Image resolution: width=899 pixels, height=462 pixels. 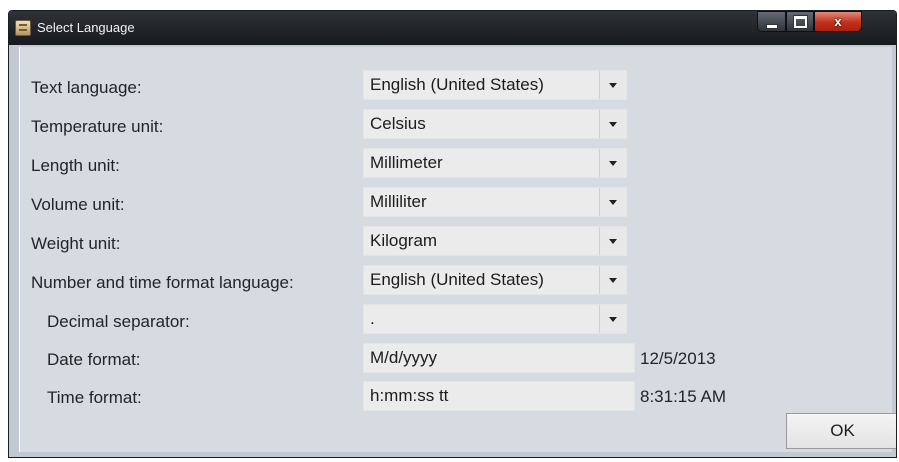 I want to click on number-time-format-language-value: English (United States), so click(x=457, y=279).